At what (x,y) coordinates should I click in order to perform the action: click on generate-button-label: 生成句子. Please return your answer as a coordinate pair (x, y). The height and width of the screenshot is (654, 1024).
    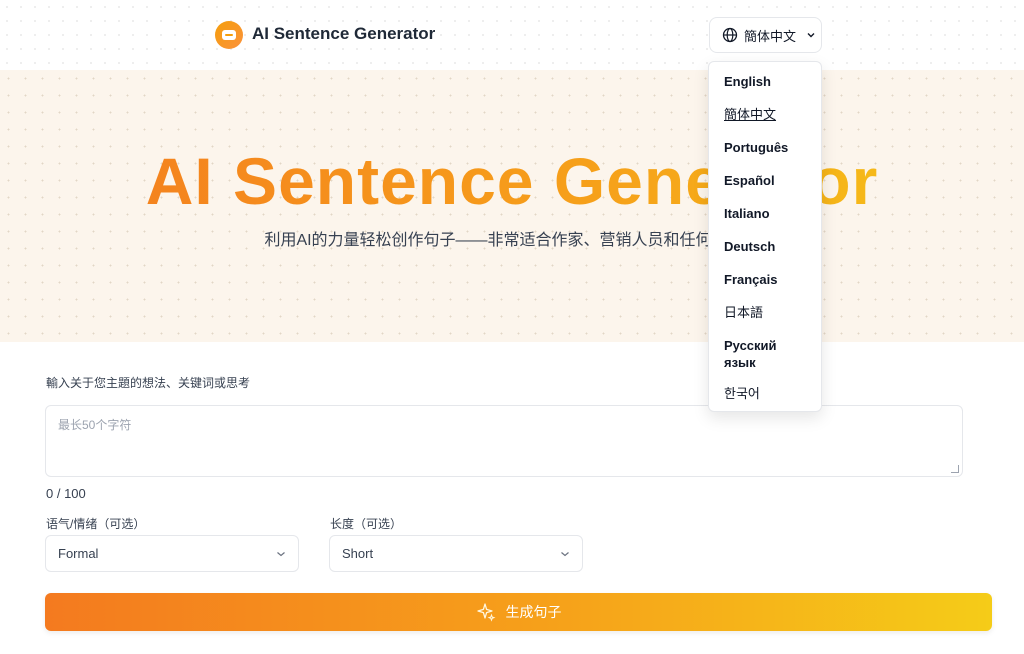
    Looking at the image, I should click on (533, 612).